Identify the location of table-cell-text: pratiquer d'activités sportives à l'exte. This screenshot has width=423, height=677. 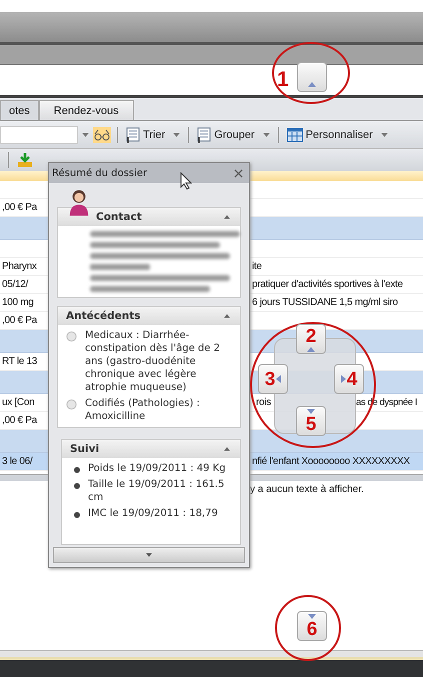
(327, 284).